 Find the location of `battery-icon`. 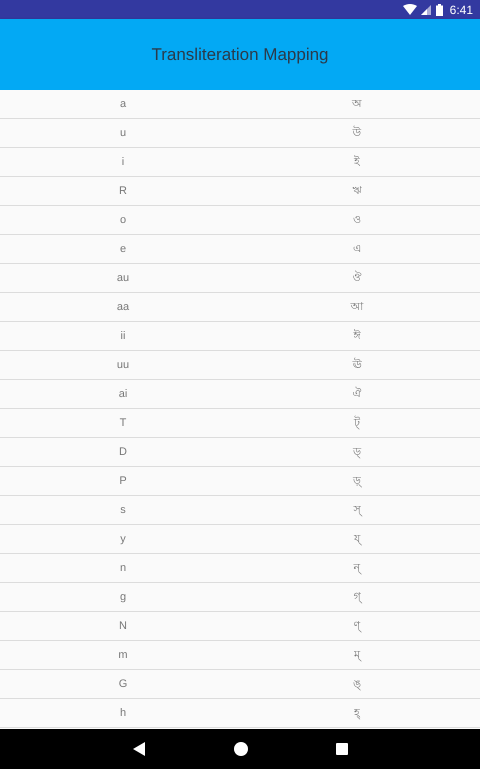

battery-icon is located at coordinates (439, 10).